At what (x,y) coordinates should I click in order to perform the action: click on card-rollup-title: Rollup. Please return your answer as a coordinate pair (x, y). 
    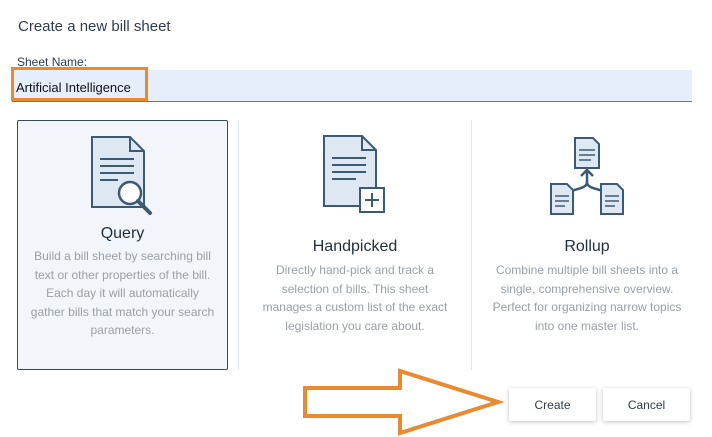
    Looking at the image, I should click on (587, 246).